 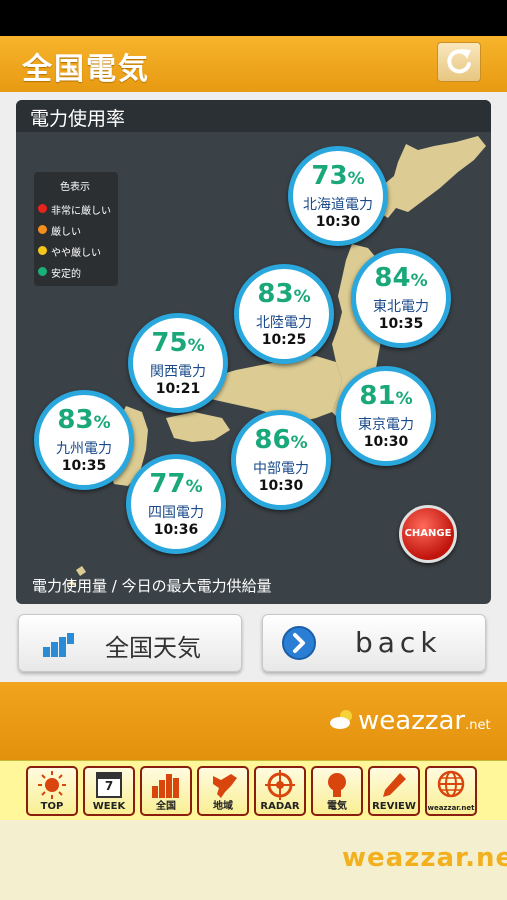 What do you see at coordinates (166, 791) in the screenshot?
I see `tab-national: 全国` at bounding box center [166, 791].